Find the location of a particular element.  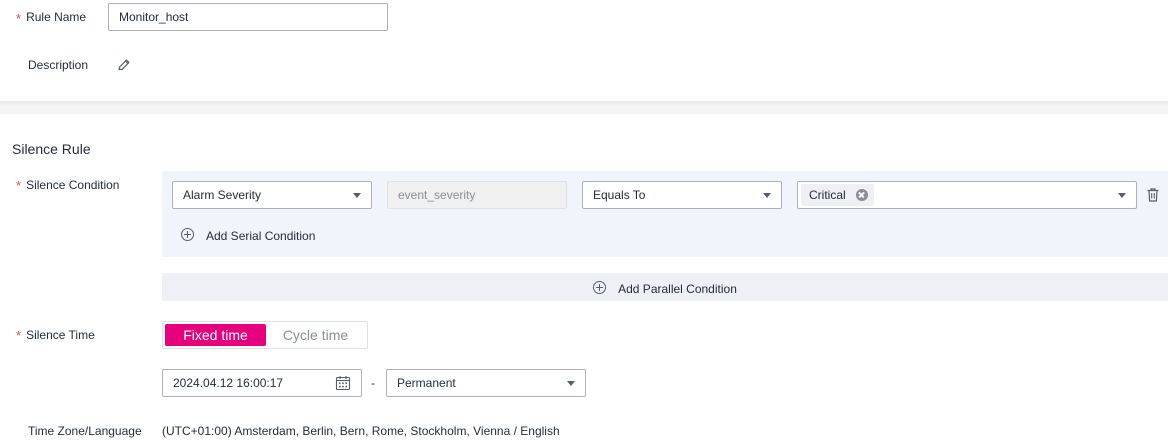

tag-remove-icon is located at coordinates (861, 195).